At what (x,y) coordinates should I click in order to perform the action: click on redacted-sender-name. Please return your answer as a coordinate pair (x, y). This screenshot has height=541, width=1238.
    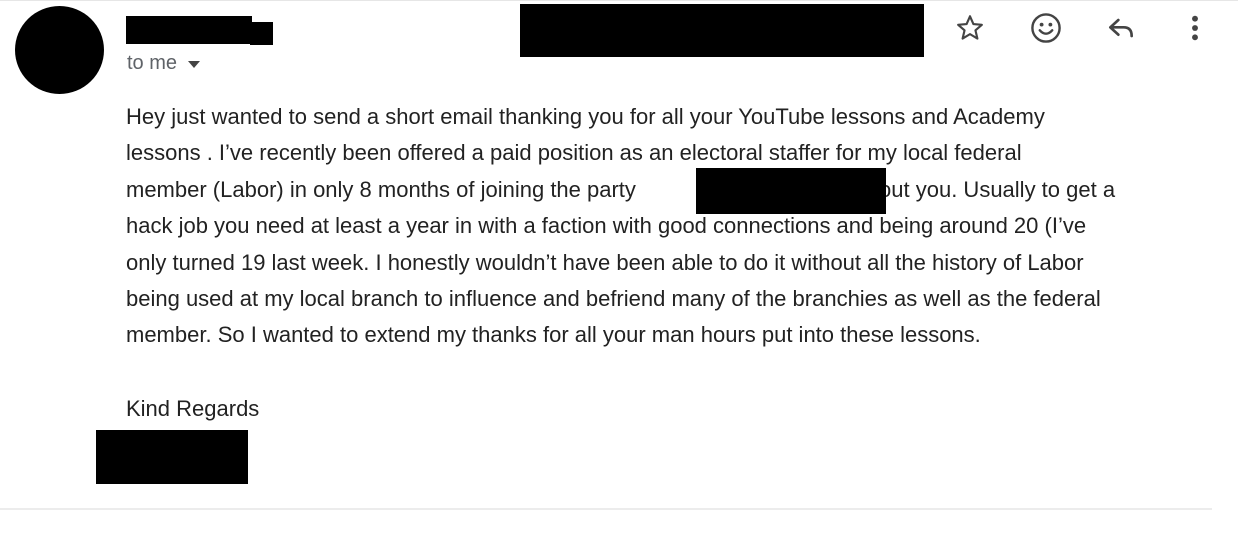
    Looking at the image, I should click on (189, 30).